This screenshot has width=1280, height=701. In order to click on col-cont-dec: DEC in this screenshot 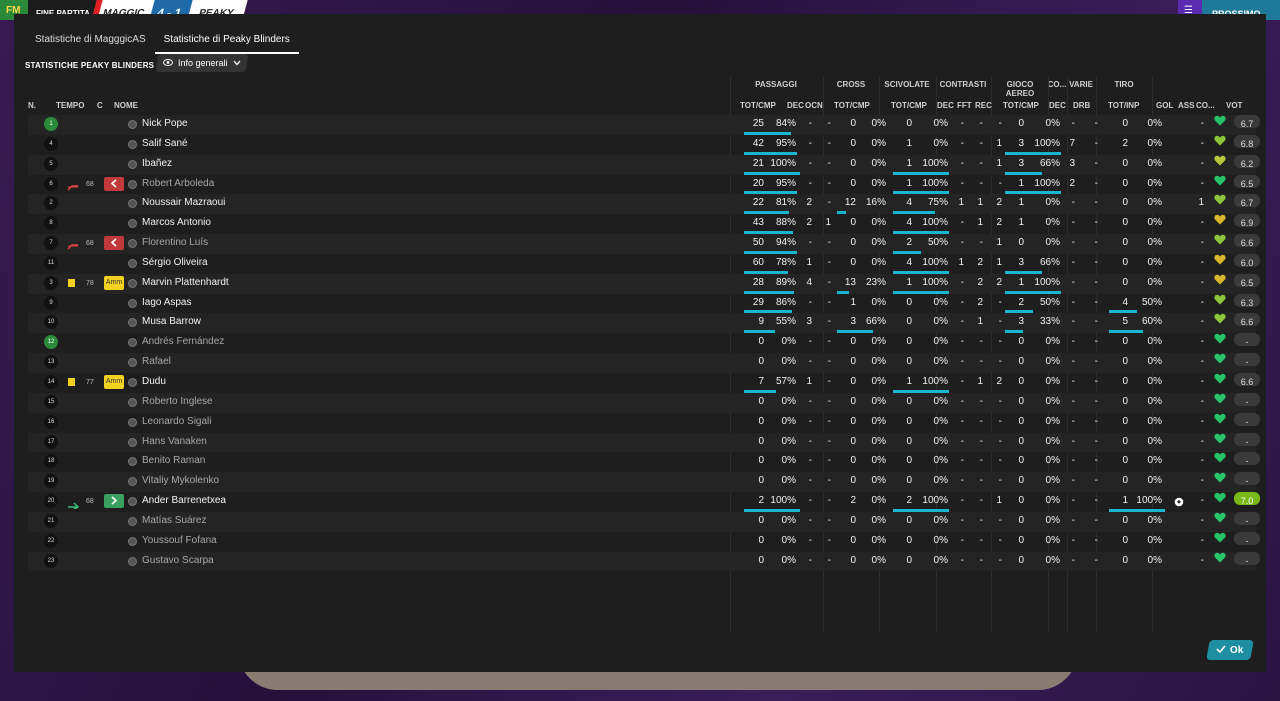, I will do `click(945, 105)`.